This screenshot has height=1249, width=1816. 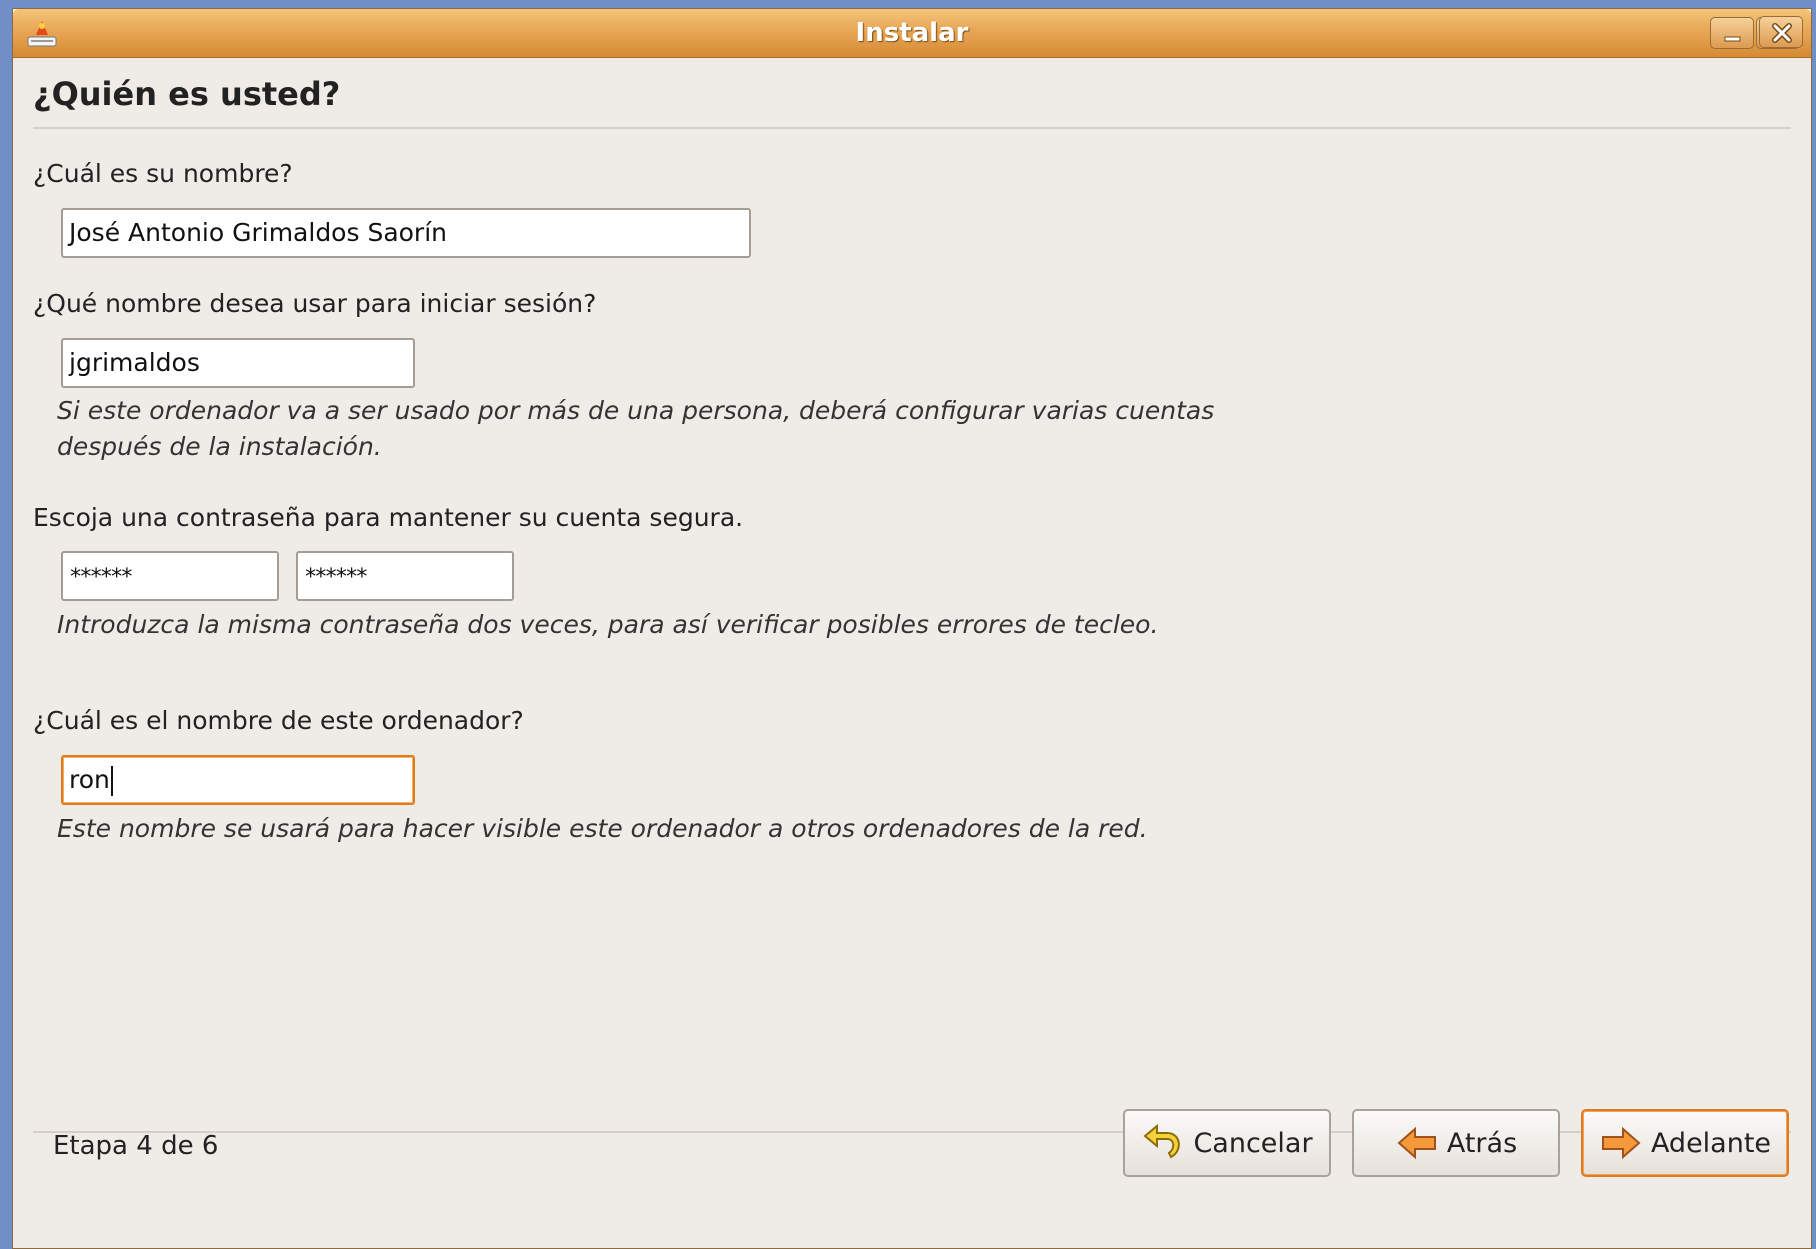 I want to click on login-help-line-2: después de la instalación., so click(x=219, y=446).